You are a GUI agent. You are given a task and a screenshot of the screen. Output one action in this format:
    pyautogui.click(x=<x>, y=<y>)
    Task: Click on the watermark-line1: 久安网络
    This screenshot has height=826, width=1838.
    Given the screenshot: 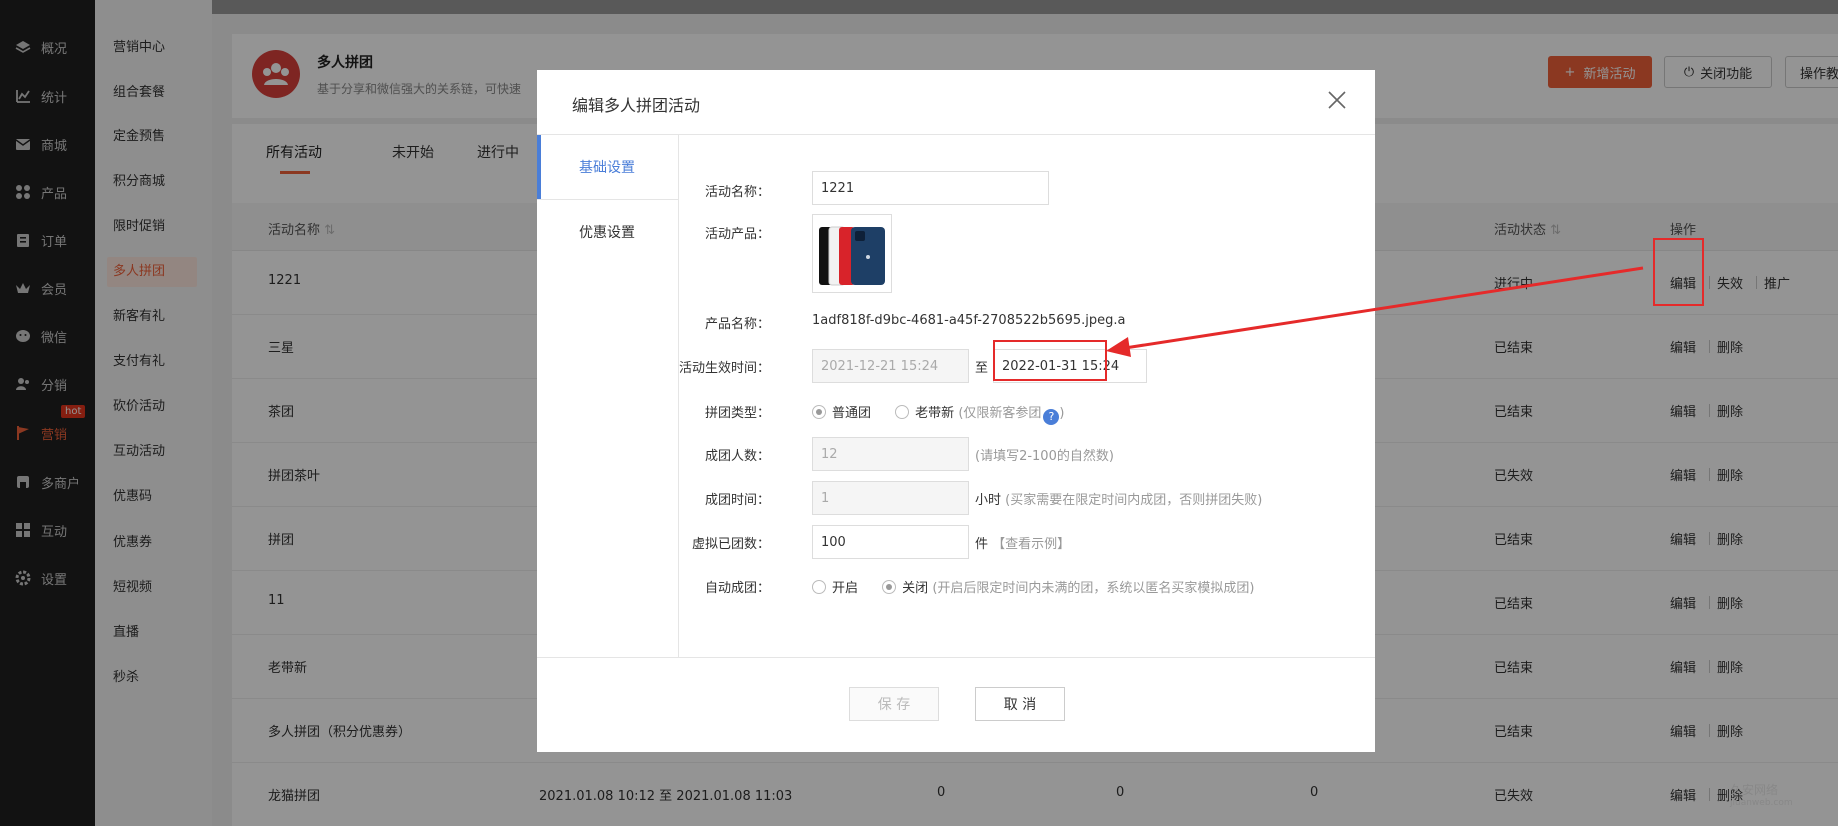 What is the action you would take?
    pyautogui.click(x=1754, y=790)
    